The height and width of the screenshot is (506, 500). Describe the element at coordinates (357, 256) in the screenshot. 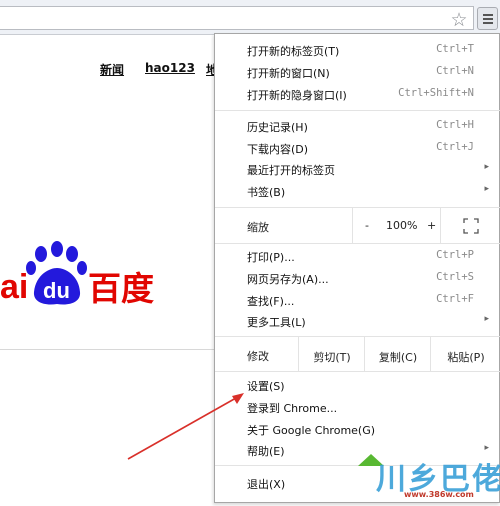

I see `menu-item-print: 打印(P)... Ctrl+P` at that location.